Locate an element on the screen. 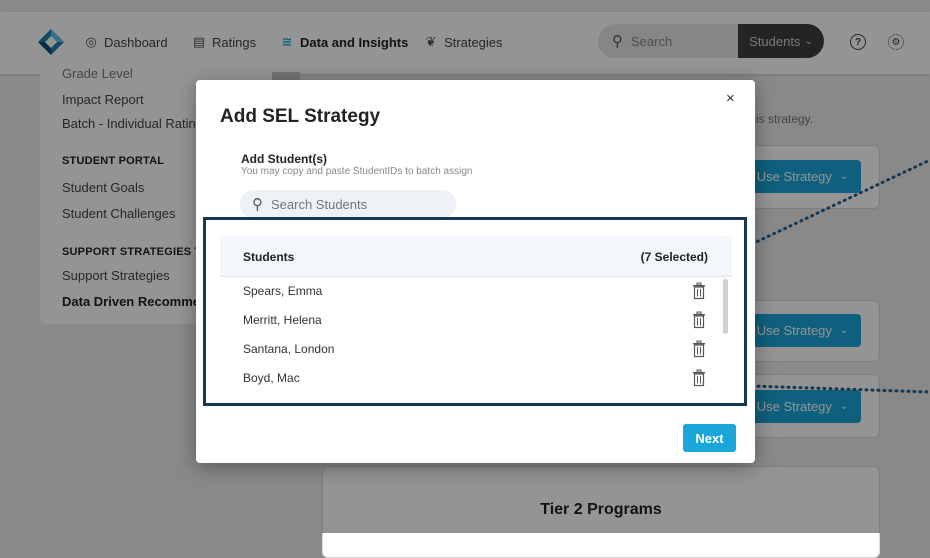 The image size is (930, 558). search-icon: ⚲ is located at coordinates (257, 204).